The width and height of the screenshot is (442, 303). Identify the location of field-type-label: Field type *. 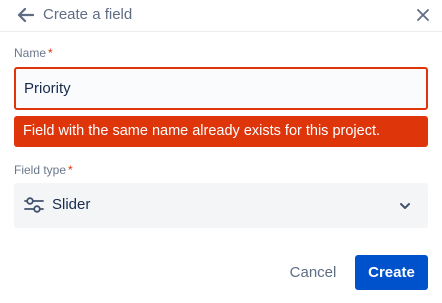
(43, 170).